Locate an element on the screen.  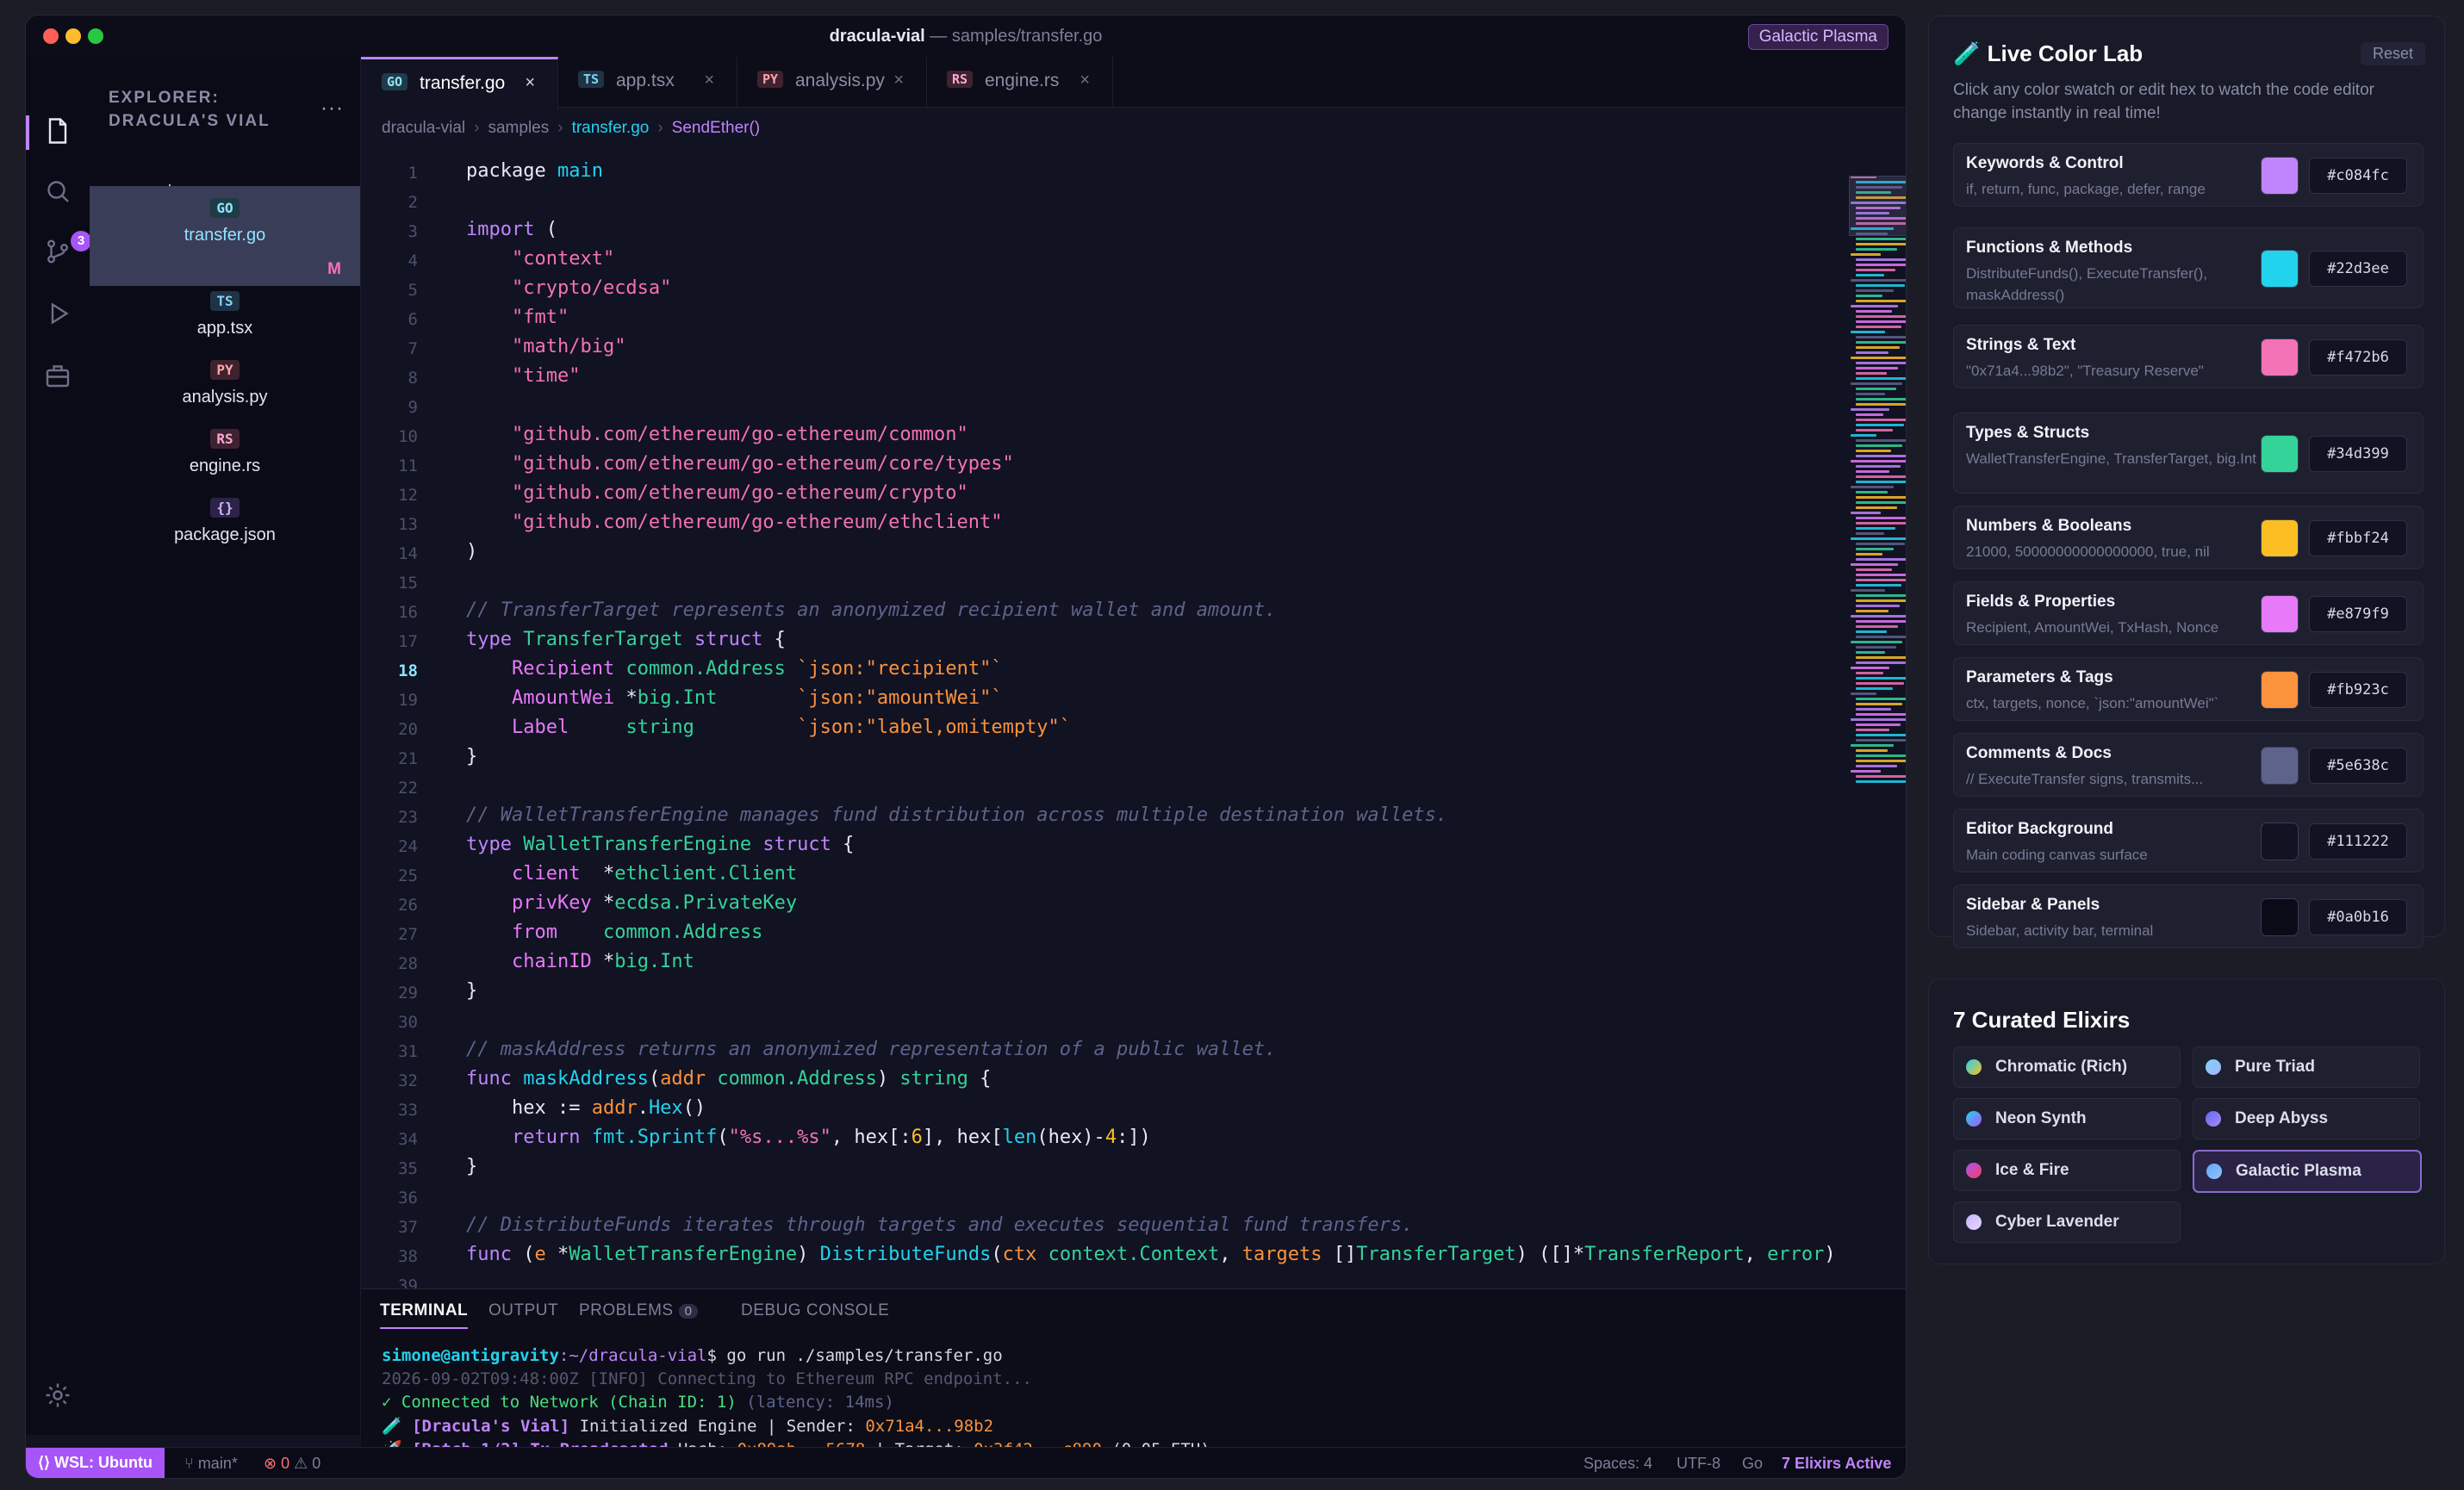
tab-app-tsx: TS app.tsx × is located at coordinates (647, 82).